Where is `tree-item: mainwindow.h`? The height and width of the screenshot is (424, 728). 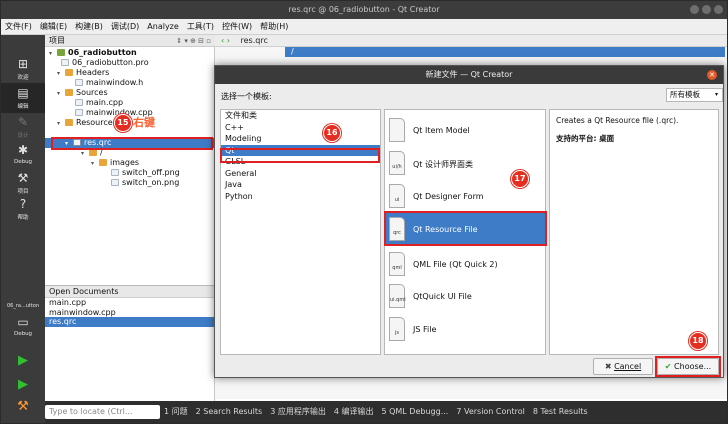 tree-item: mainwindow.h is located at coordinates (130, 83).